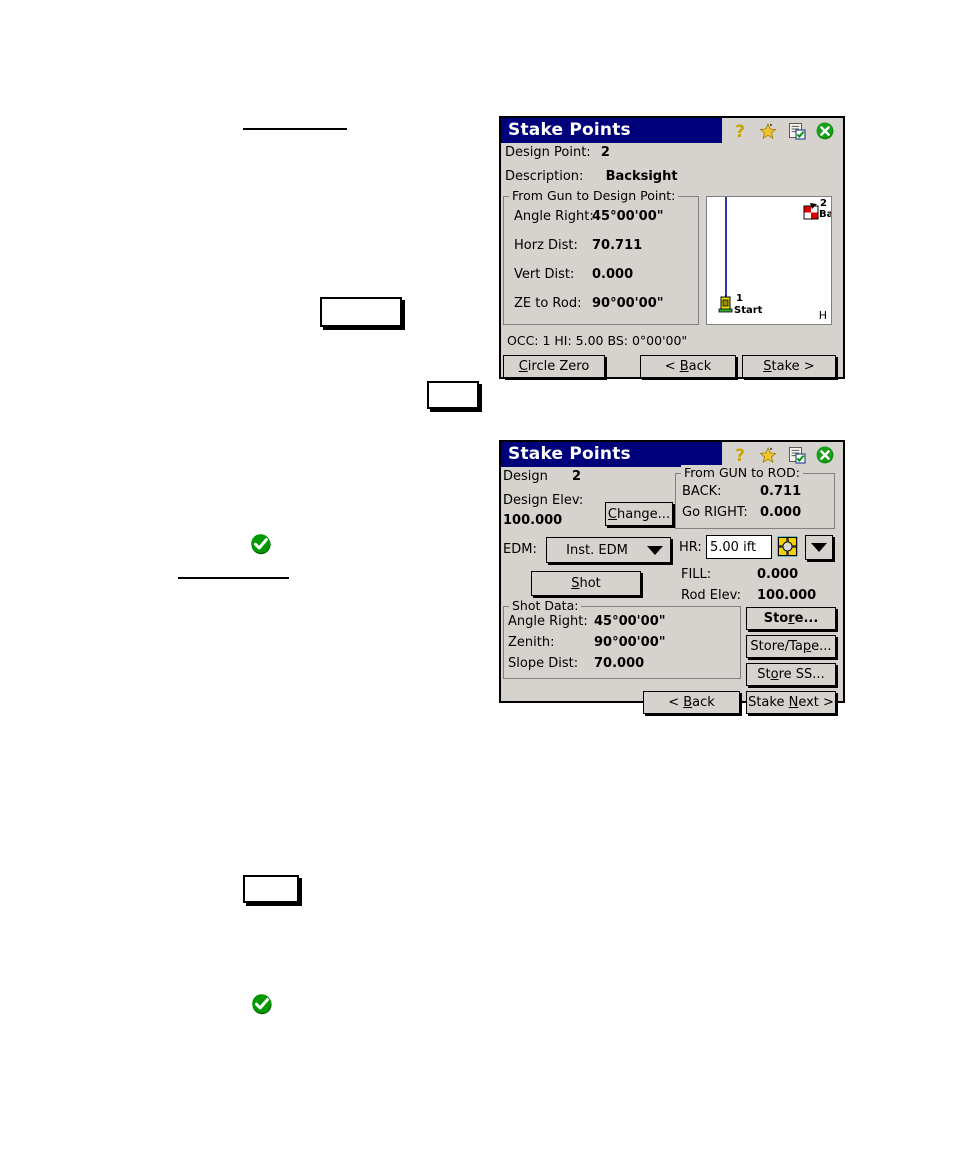  I want to click on go-right-label: Go RIGHT:, so click(715, 512).